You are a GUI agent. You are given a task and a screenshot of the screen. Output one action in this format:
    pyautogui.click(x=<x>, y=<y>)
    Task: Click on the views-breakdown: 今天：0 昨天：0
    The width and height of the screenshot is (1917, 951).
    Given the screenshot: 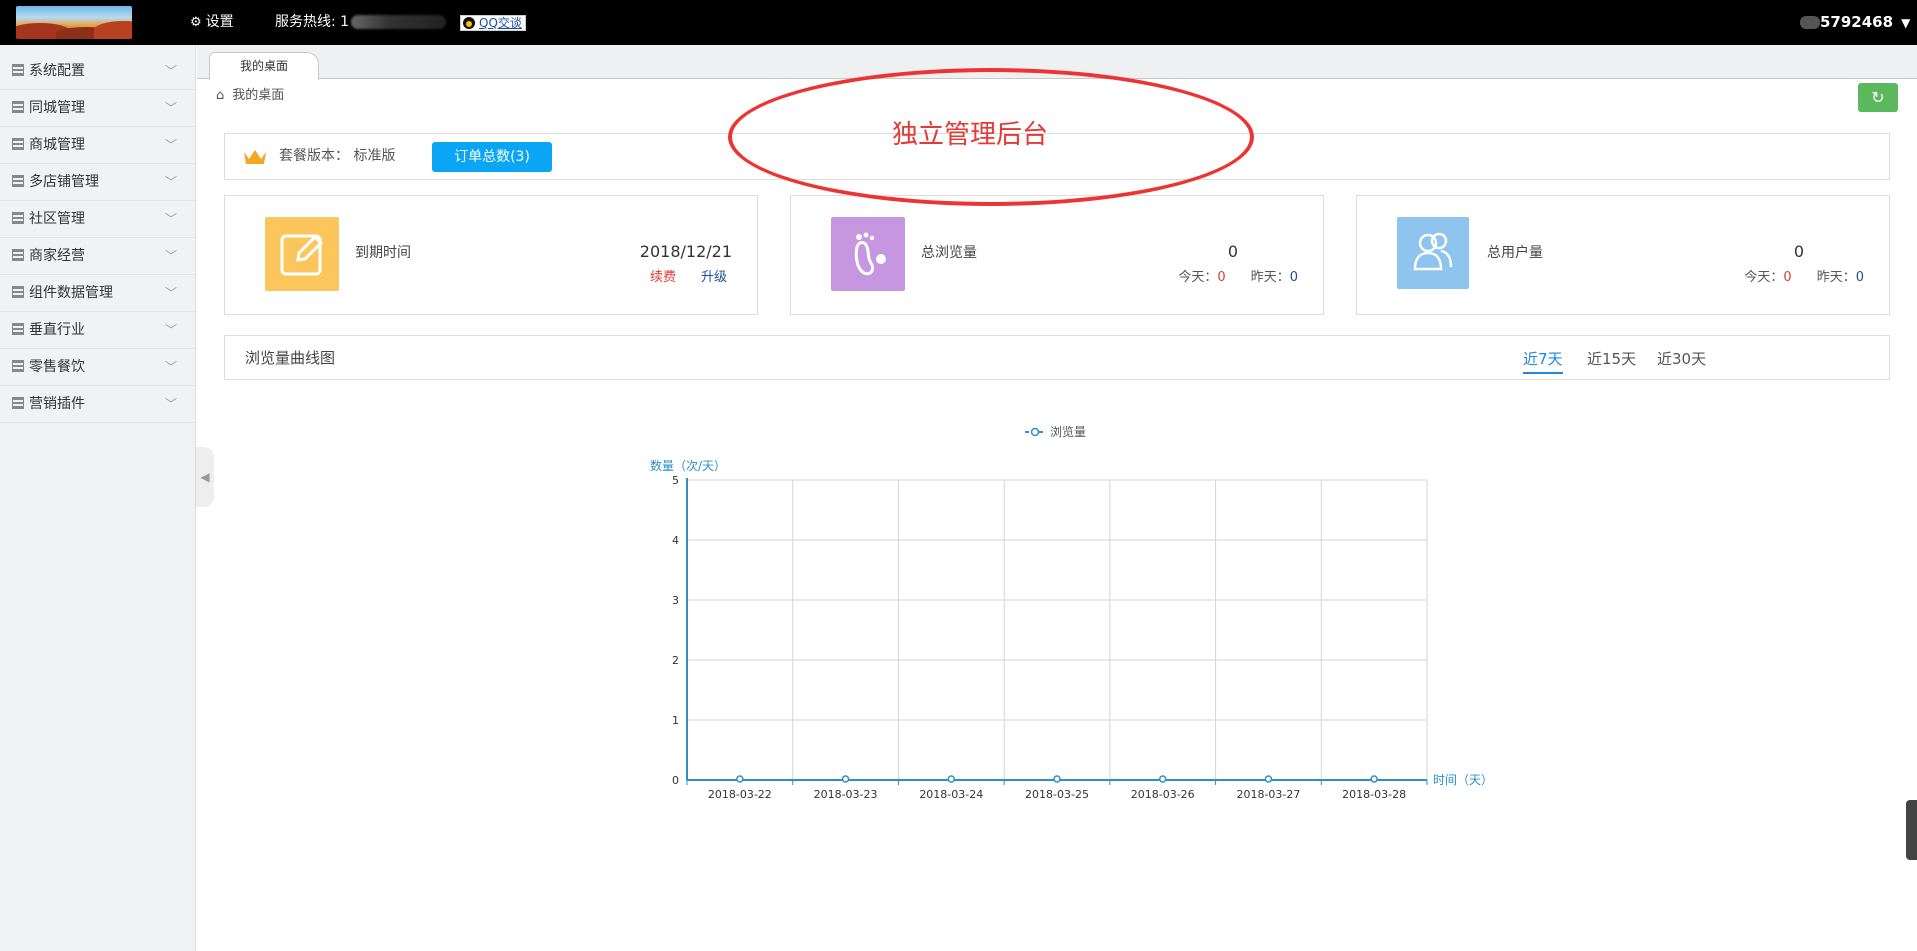 What is the action you would take?
    pyautogui.click(x=1238, y=277)
    